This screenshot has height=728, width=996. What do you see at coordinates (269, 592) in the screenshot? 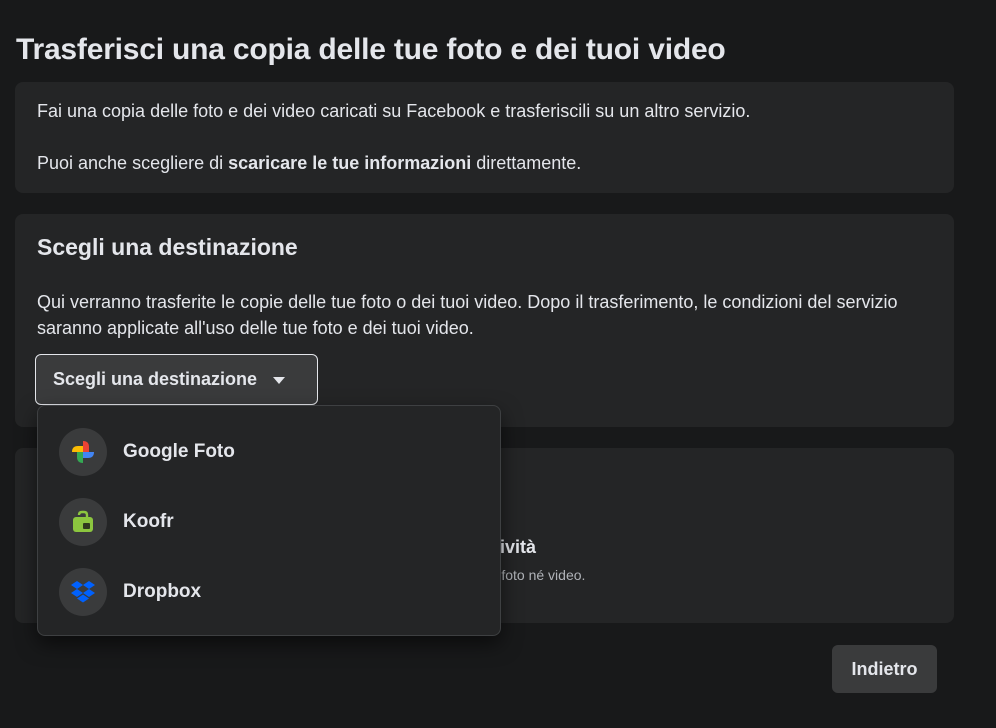
I see `destination-option-dropbox: Dropbox` at bounding box center [269, 592].